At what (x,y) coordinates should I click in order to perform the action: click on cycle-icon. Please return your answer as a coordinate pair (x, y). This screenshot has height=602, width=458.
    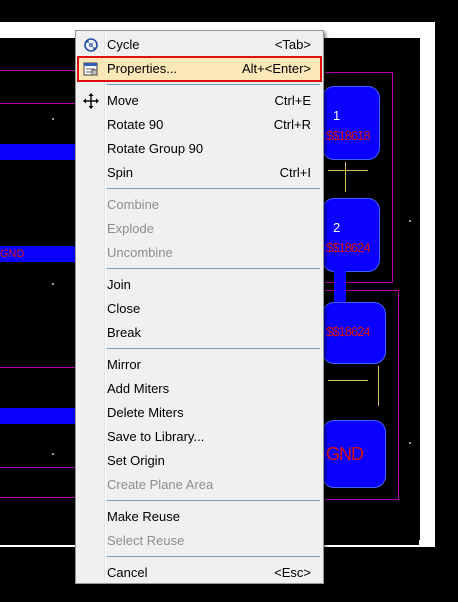
    Looking at the image, I should click on (91, 45).